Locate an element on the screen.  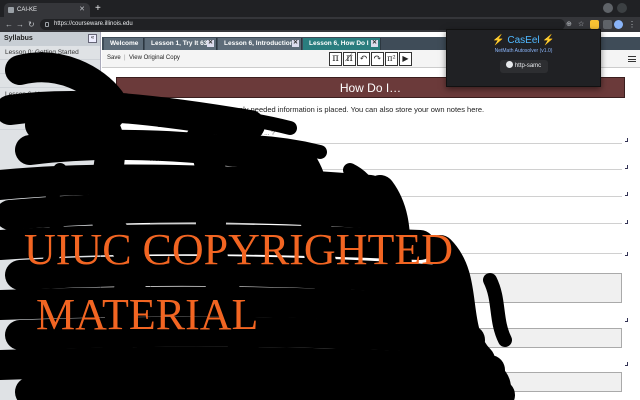
copyright-watermark-line2: MATERIAL is located at coordinates (147, 314).